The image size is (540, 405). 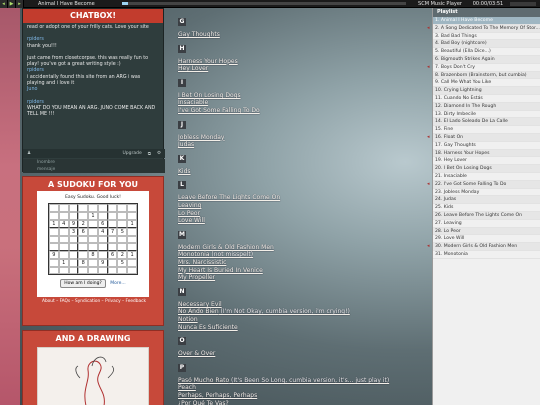 What do you see at coordinates (159, 153) in the screenshot?
I see `settings-icon: ⚙` at bounding box center [159, 153].